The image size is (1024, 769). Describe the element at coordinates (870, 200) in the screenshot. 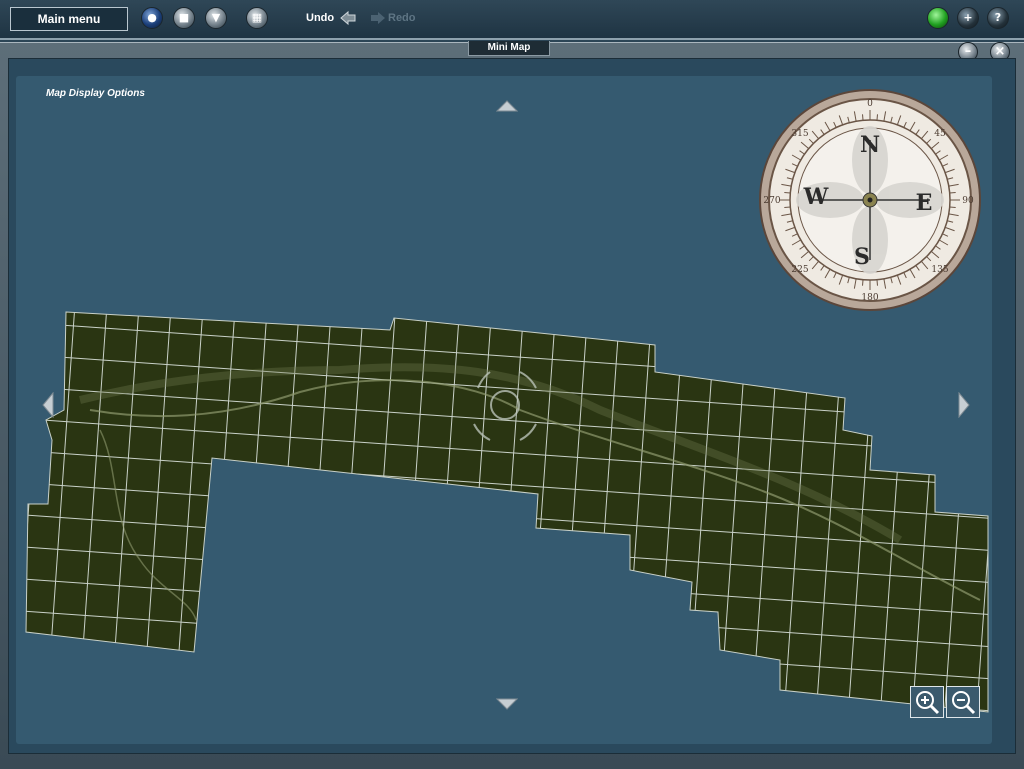

I see `compass: N E S W 0 45 90 135 180 225 270 315` at that location.